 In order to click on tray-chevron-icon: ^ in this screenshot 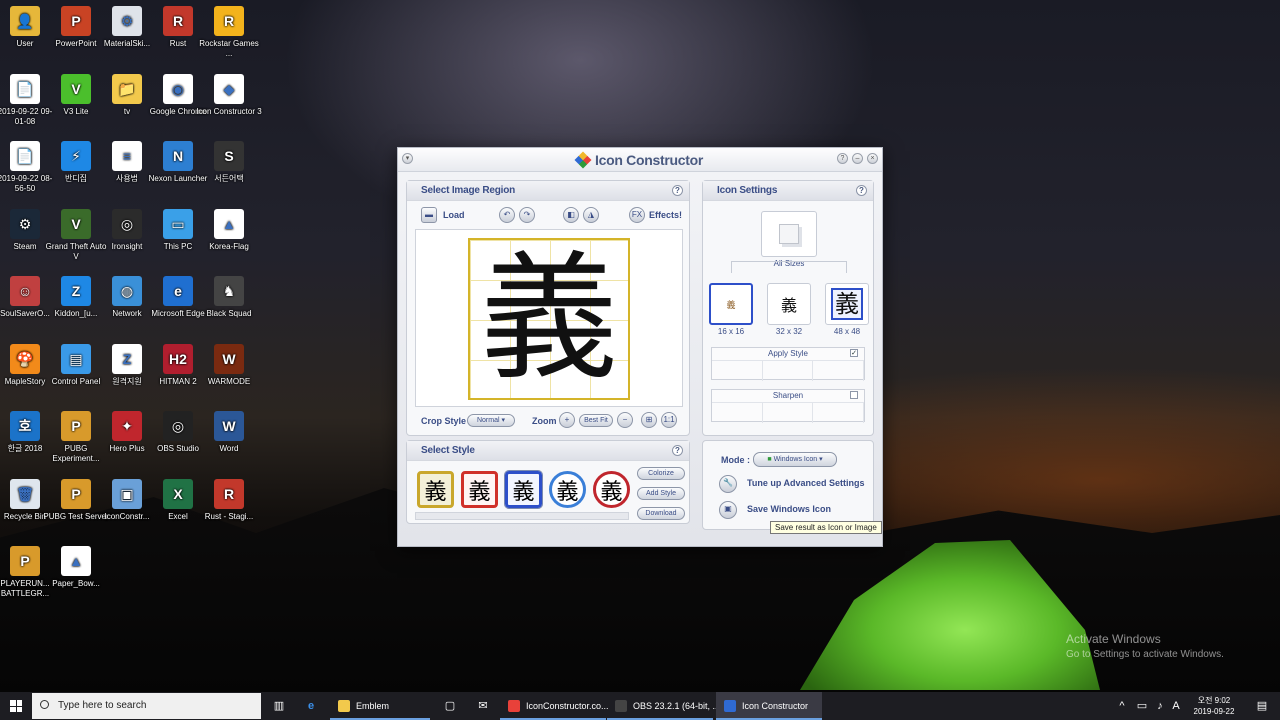, I will do `click(1122, 706)`.